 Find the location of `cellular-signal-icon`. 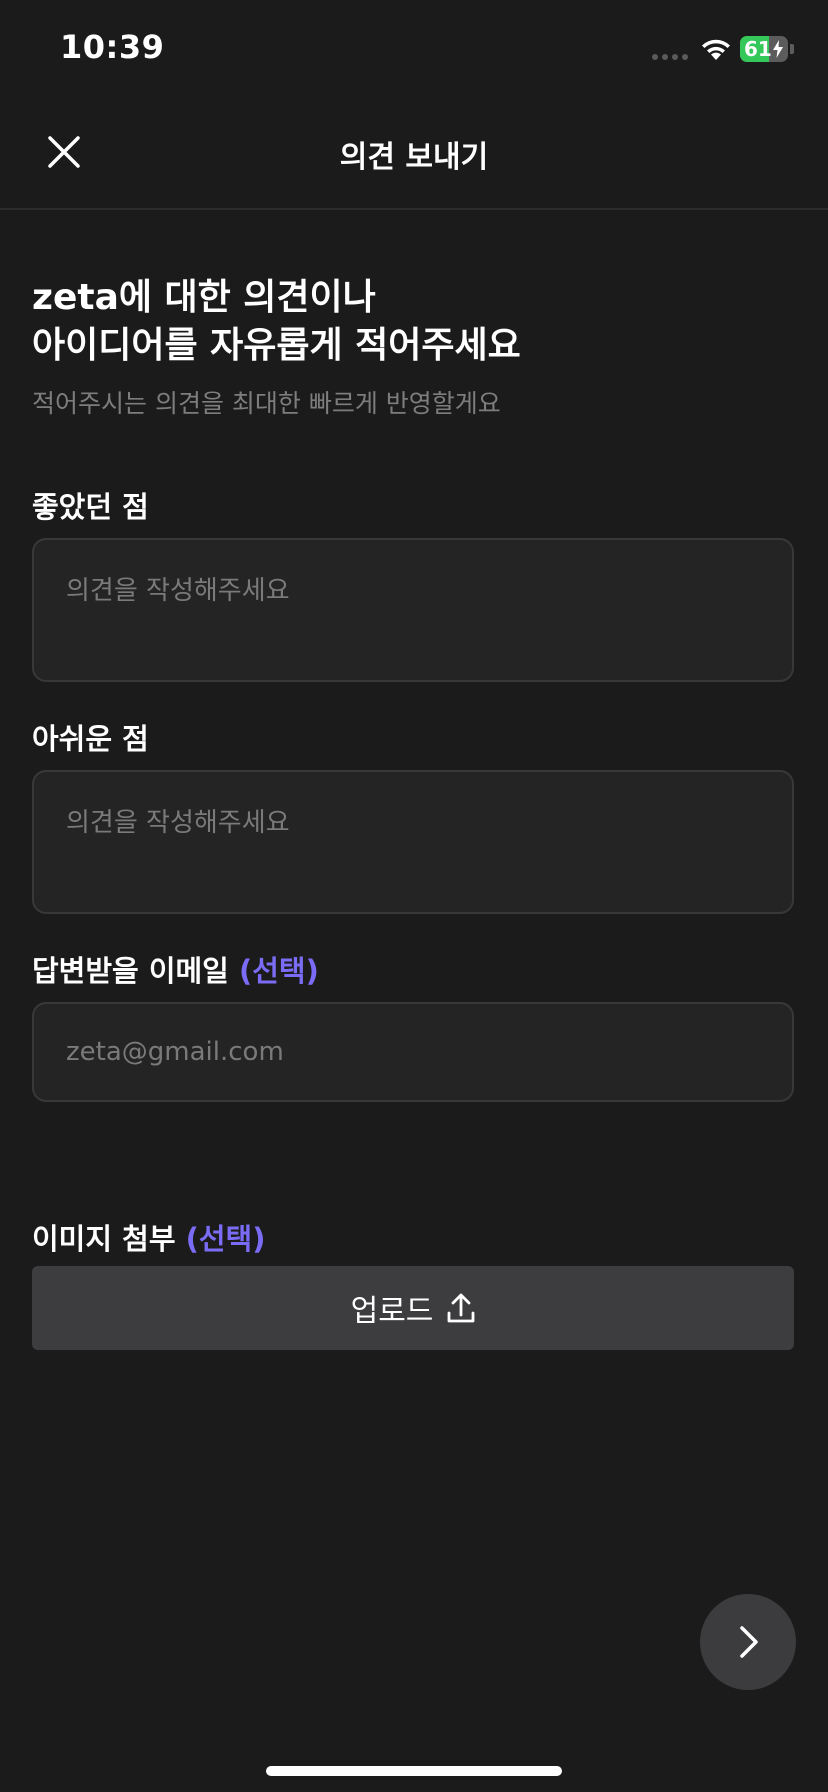

cellular-signal-icon is located at coordinates (670, 57).